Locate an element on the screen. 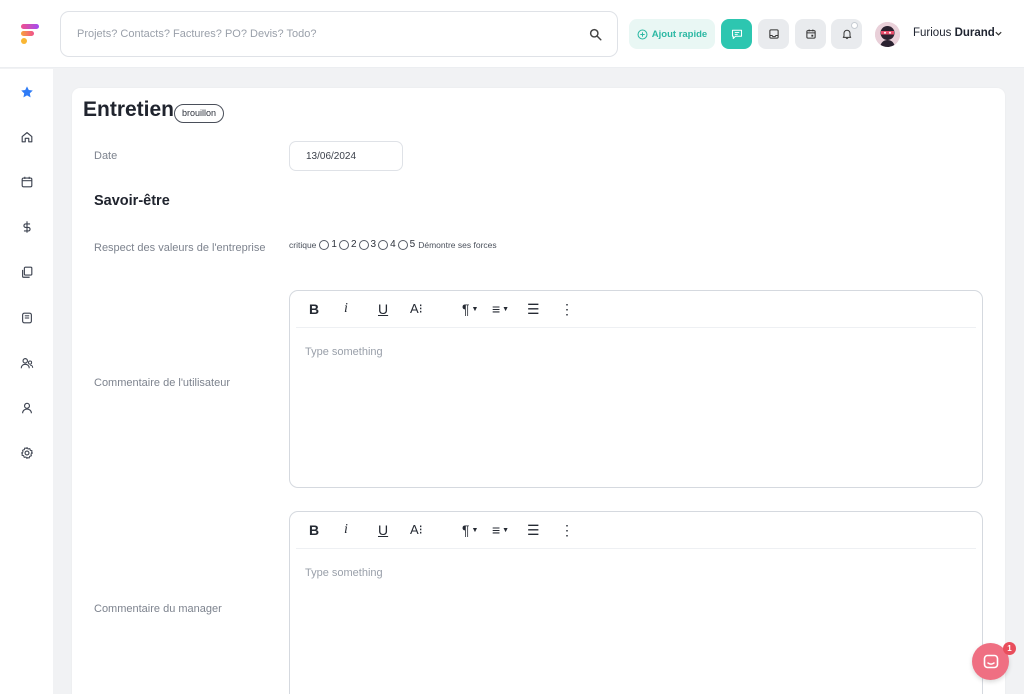 This screenshot has width=1024, height=694. date-label: Date is located at coordinates (106, 156).